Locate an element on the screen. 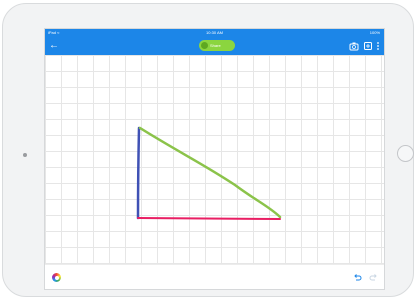 The image size is (417, 301). undo-icon is located at coordinates (357, 277).